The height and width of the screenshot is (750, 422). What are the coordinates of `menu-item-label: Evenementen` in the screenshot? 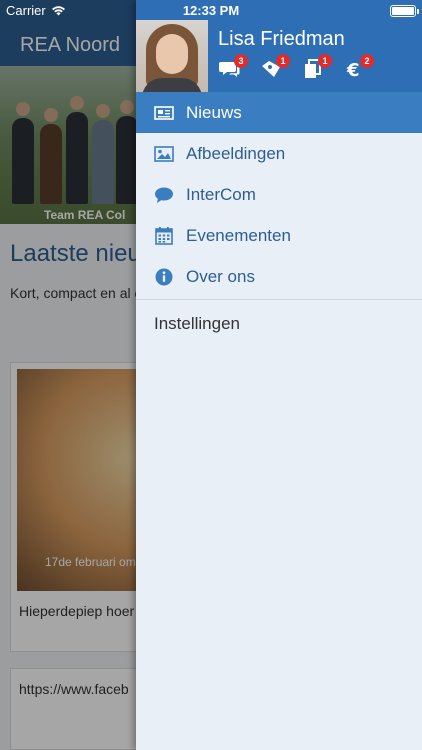 It's located at (238, 235).